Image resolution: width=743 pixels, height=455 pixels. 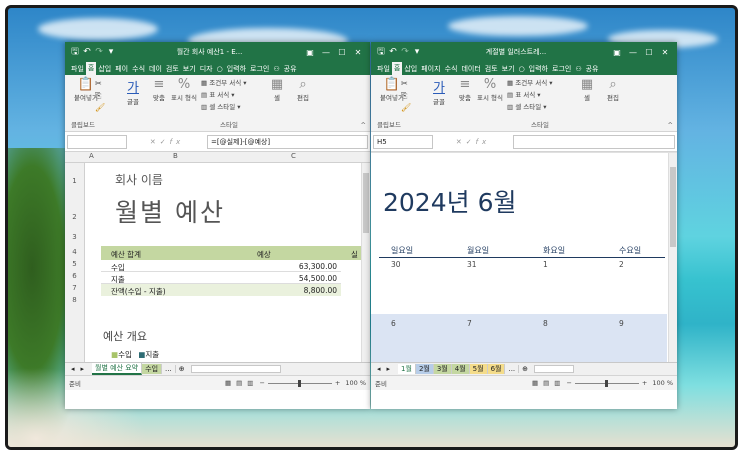 What do you see at coordinates (672, 257) in the screenshot?
I see `vertical-scrollbar` at bounding box center [672, 257].